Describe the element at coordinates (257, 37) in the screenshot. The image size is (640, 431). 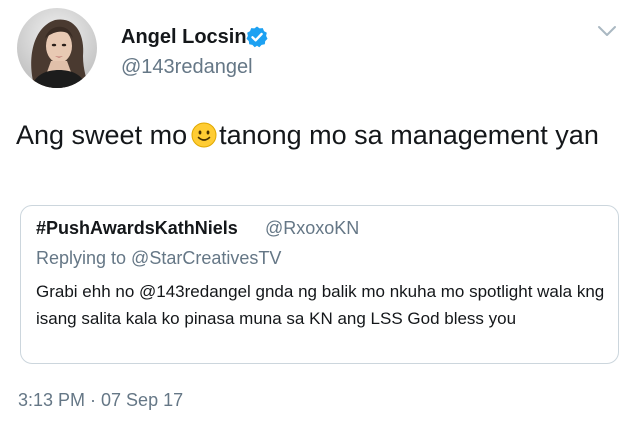
I see `verified-badge-icon` at that location.